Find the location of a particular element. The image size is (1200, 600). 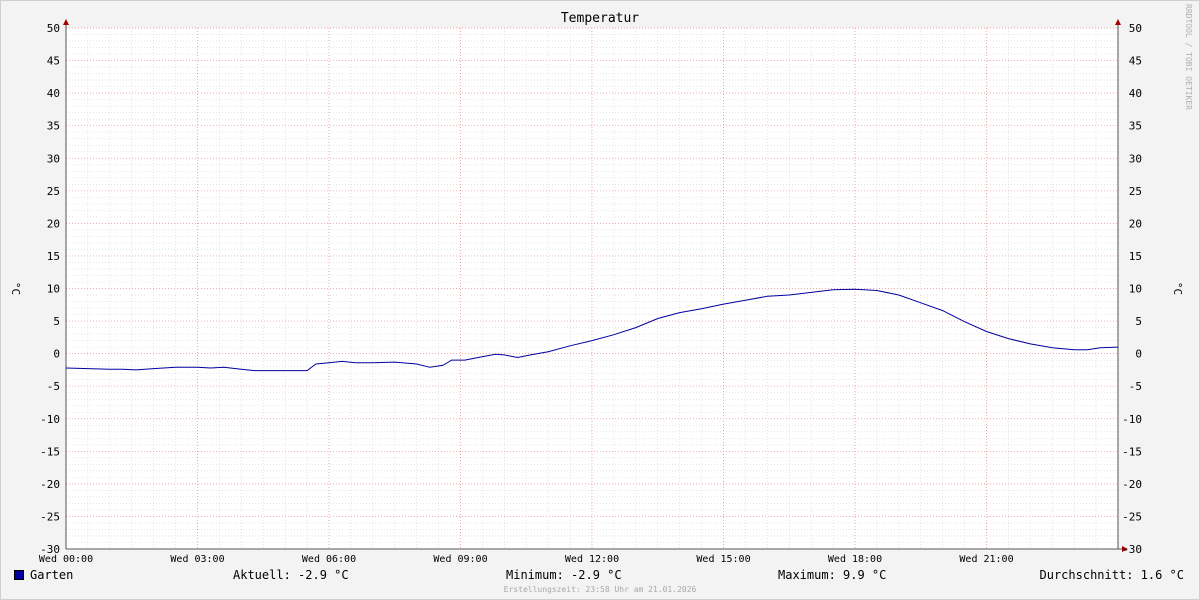

y-tick-label-right: 0 is located at coordinates (1138, 354).